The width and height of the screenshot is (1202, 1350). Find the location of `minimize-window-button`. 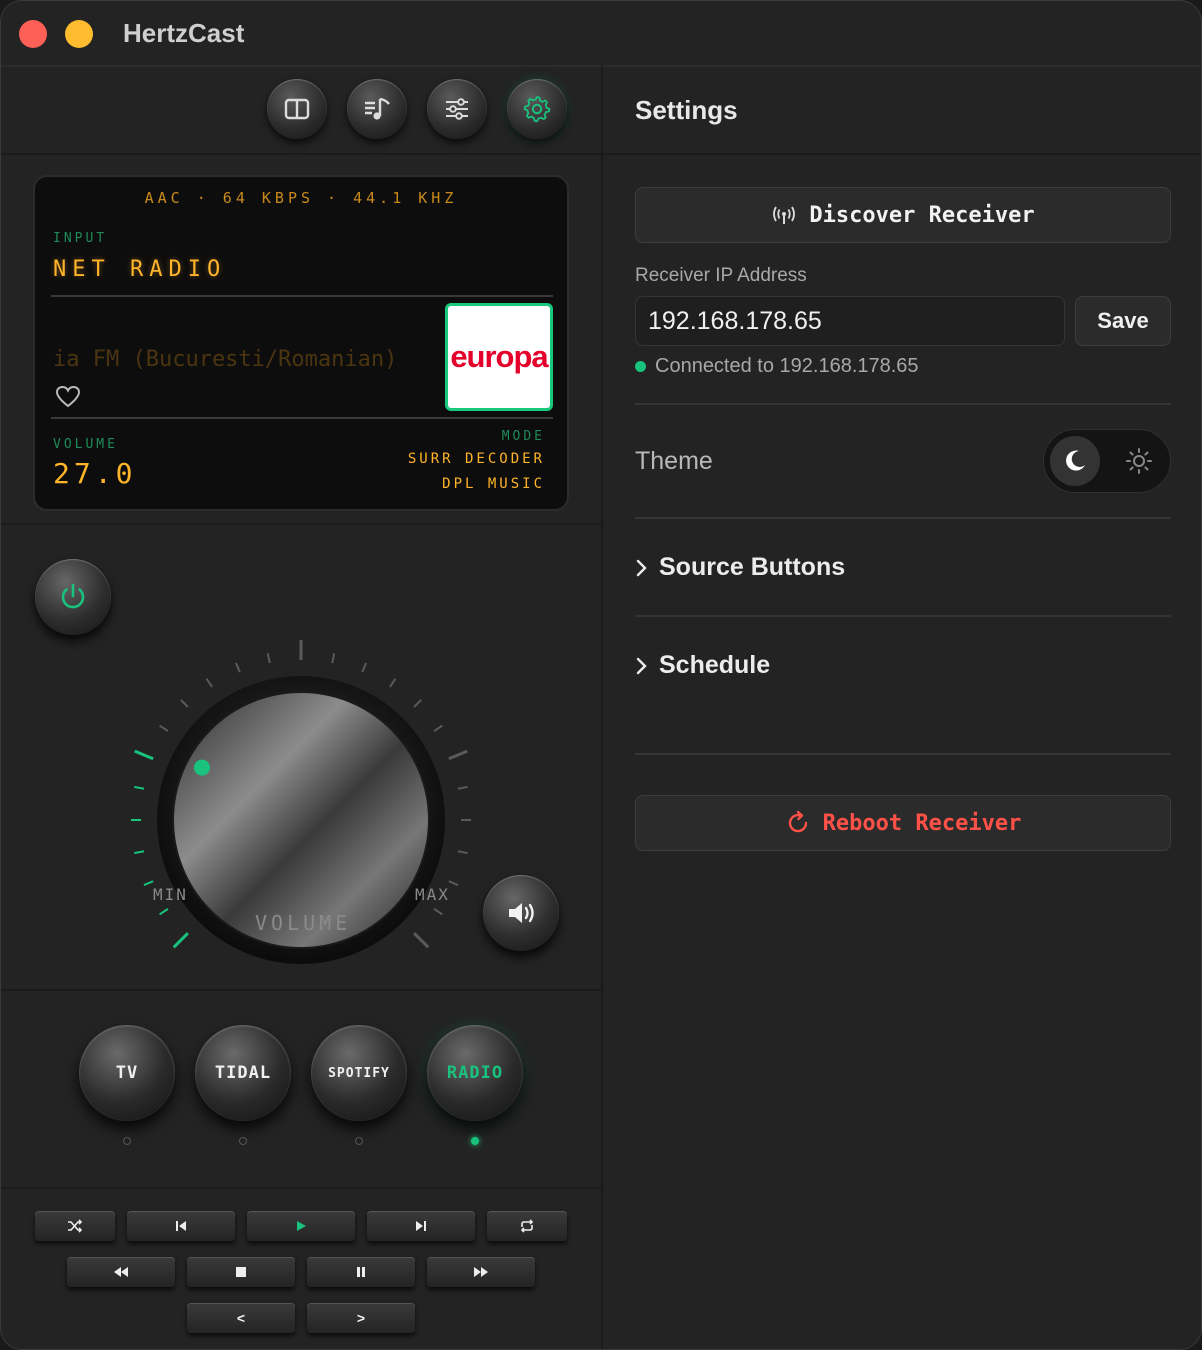

minimize-window-button is located at coordinates (79, 34).